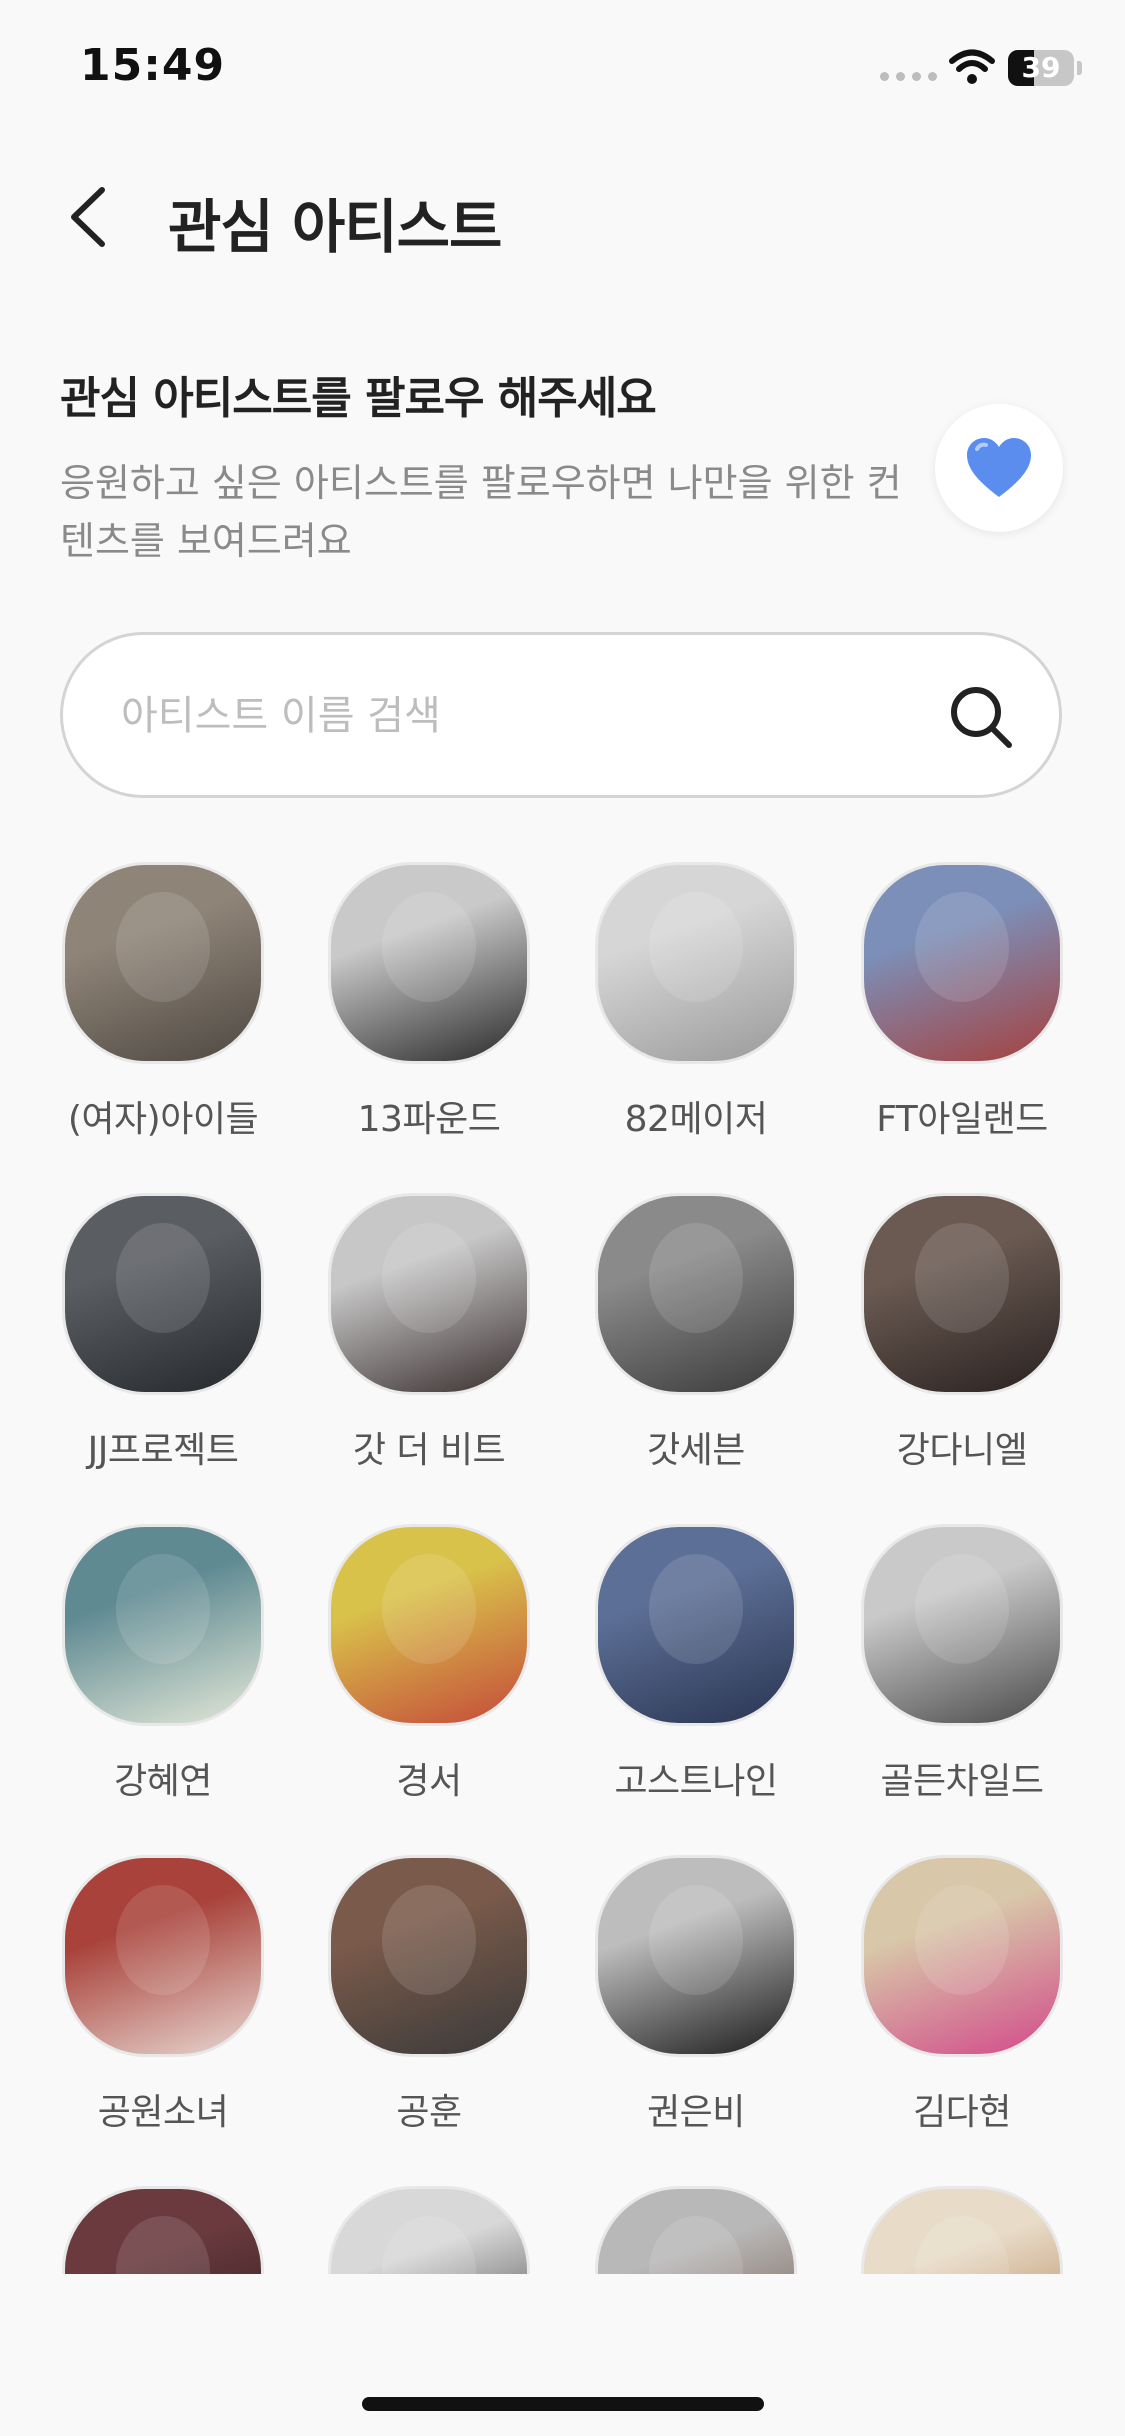 The height and width of the screenshot is (2436, 1125). I want to click on artist-name: 강혜연, so click(163, 1781).